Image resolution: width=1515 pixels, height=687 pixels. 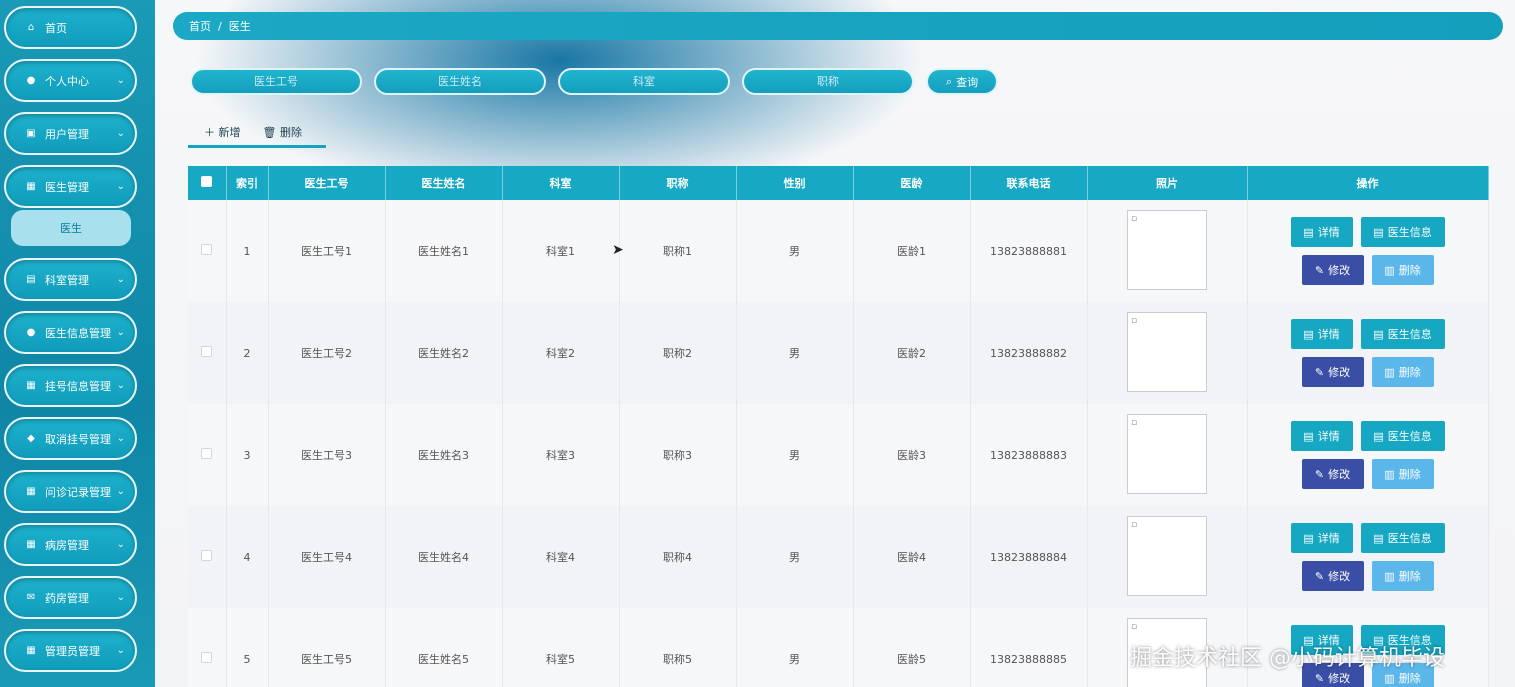 I want to click on grid-icon: ▦, so click(x=31, y=491).